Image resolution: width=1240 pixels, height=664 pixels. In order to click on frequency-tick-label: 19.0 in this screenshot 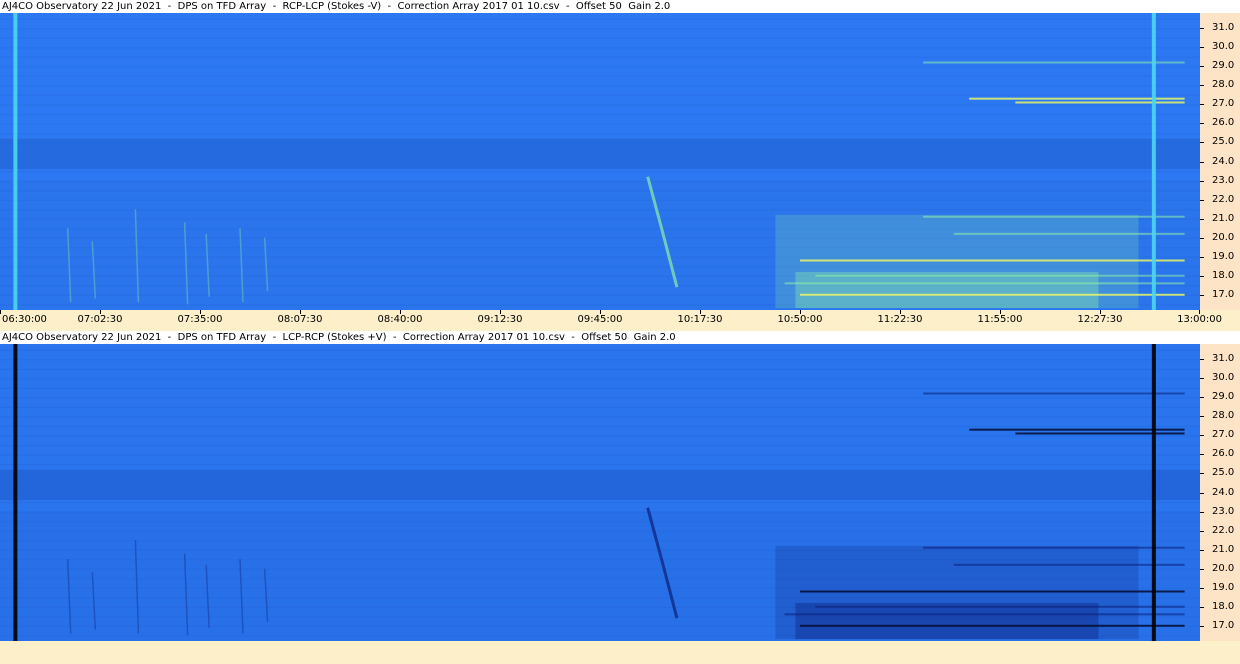, I will do `click(1223, 256)`.